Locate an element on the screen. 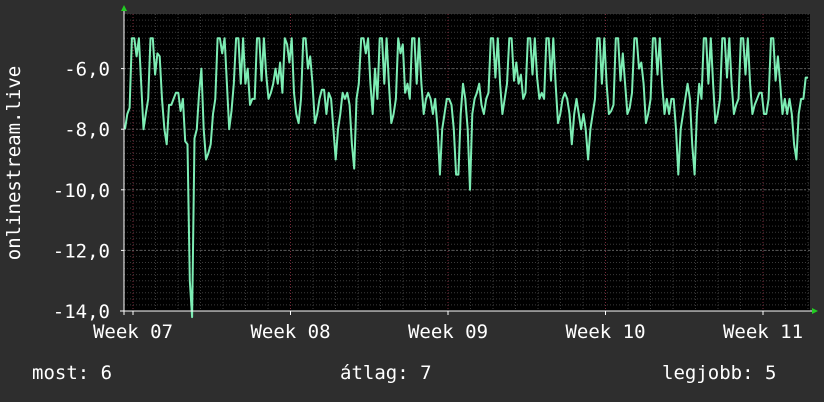 The height and width of the screenshot is (402, 824). legend-average-label: átlag: is located at coordinates (374, 373).